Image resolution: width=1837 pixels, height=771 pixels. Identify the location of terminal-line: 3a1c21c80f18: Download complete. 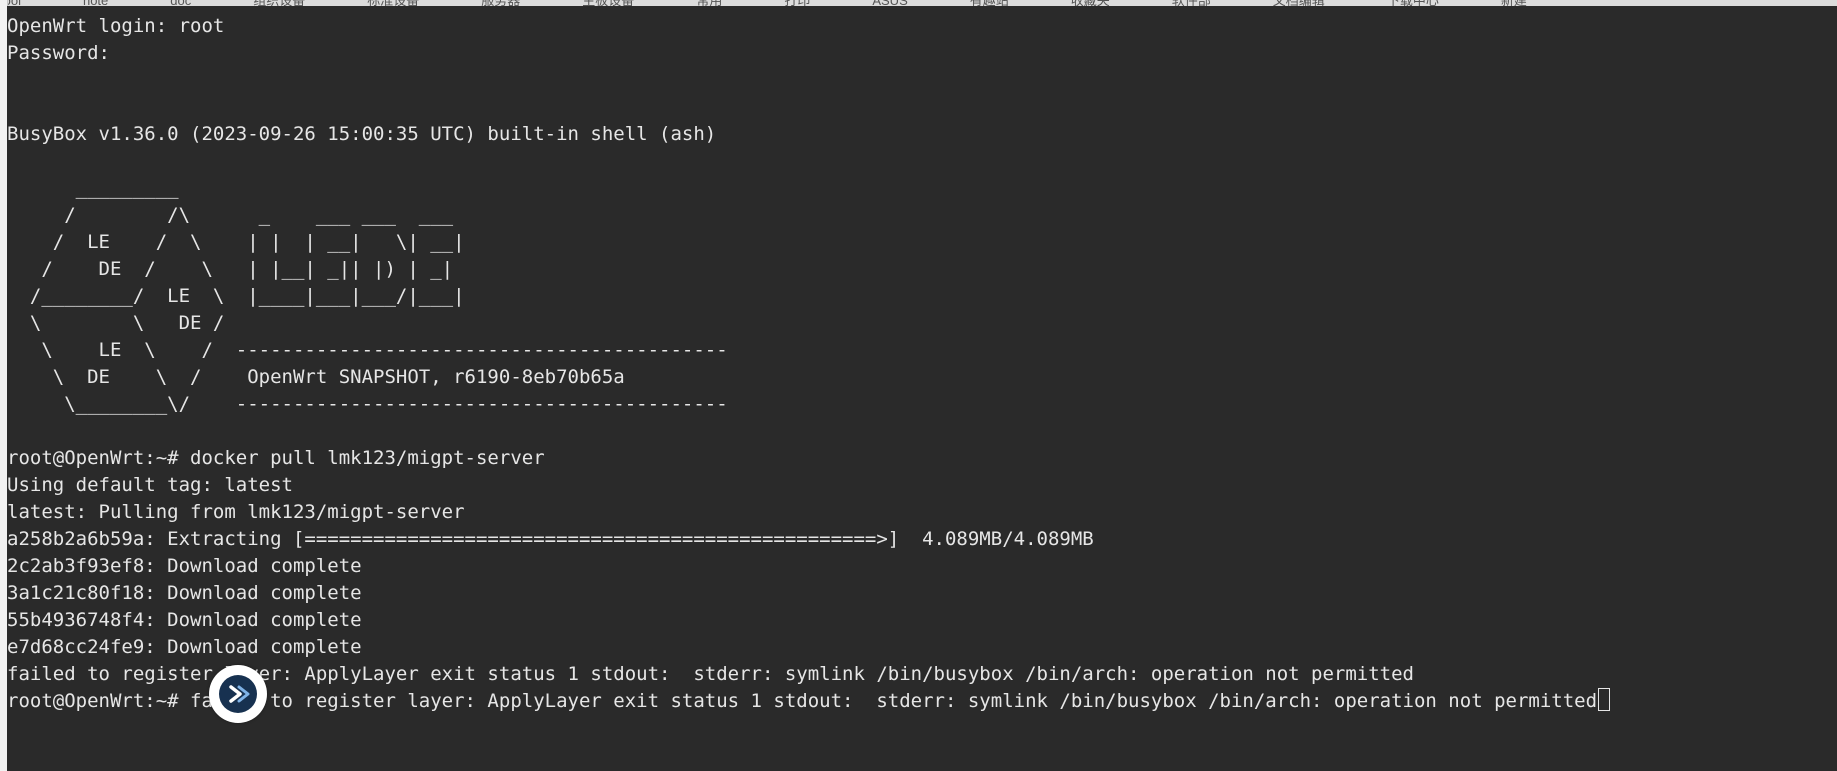
(184, 593).